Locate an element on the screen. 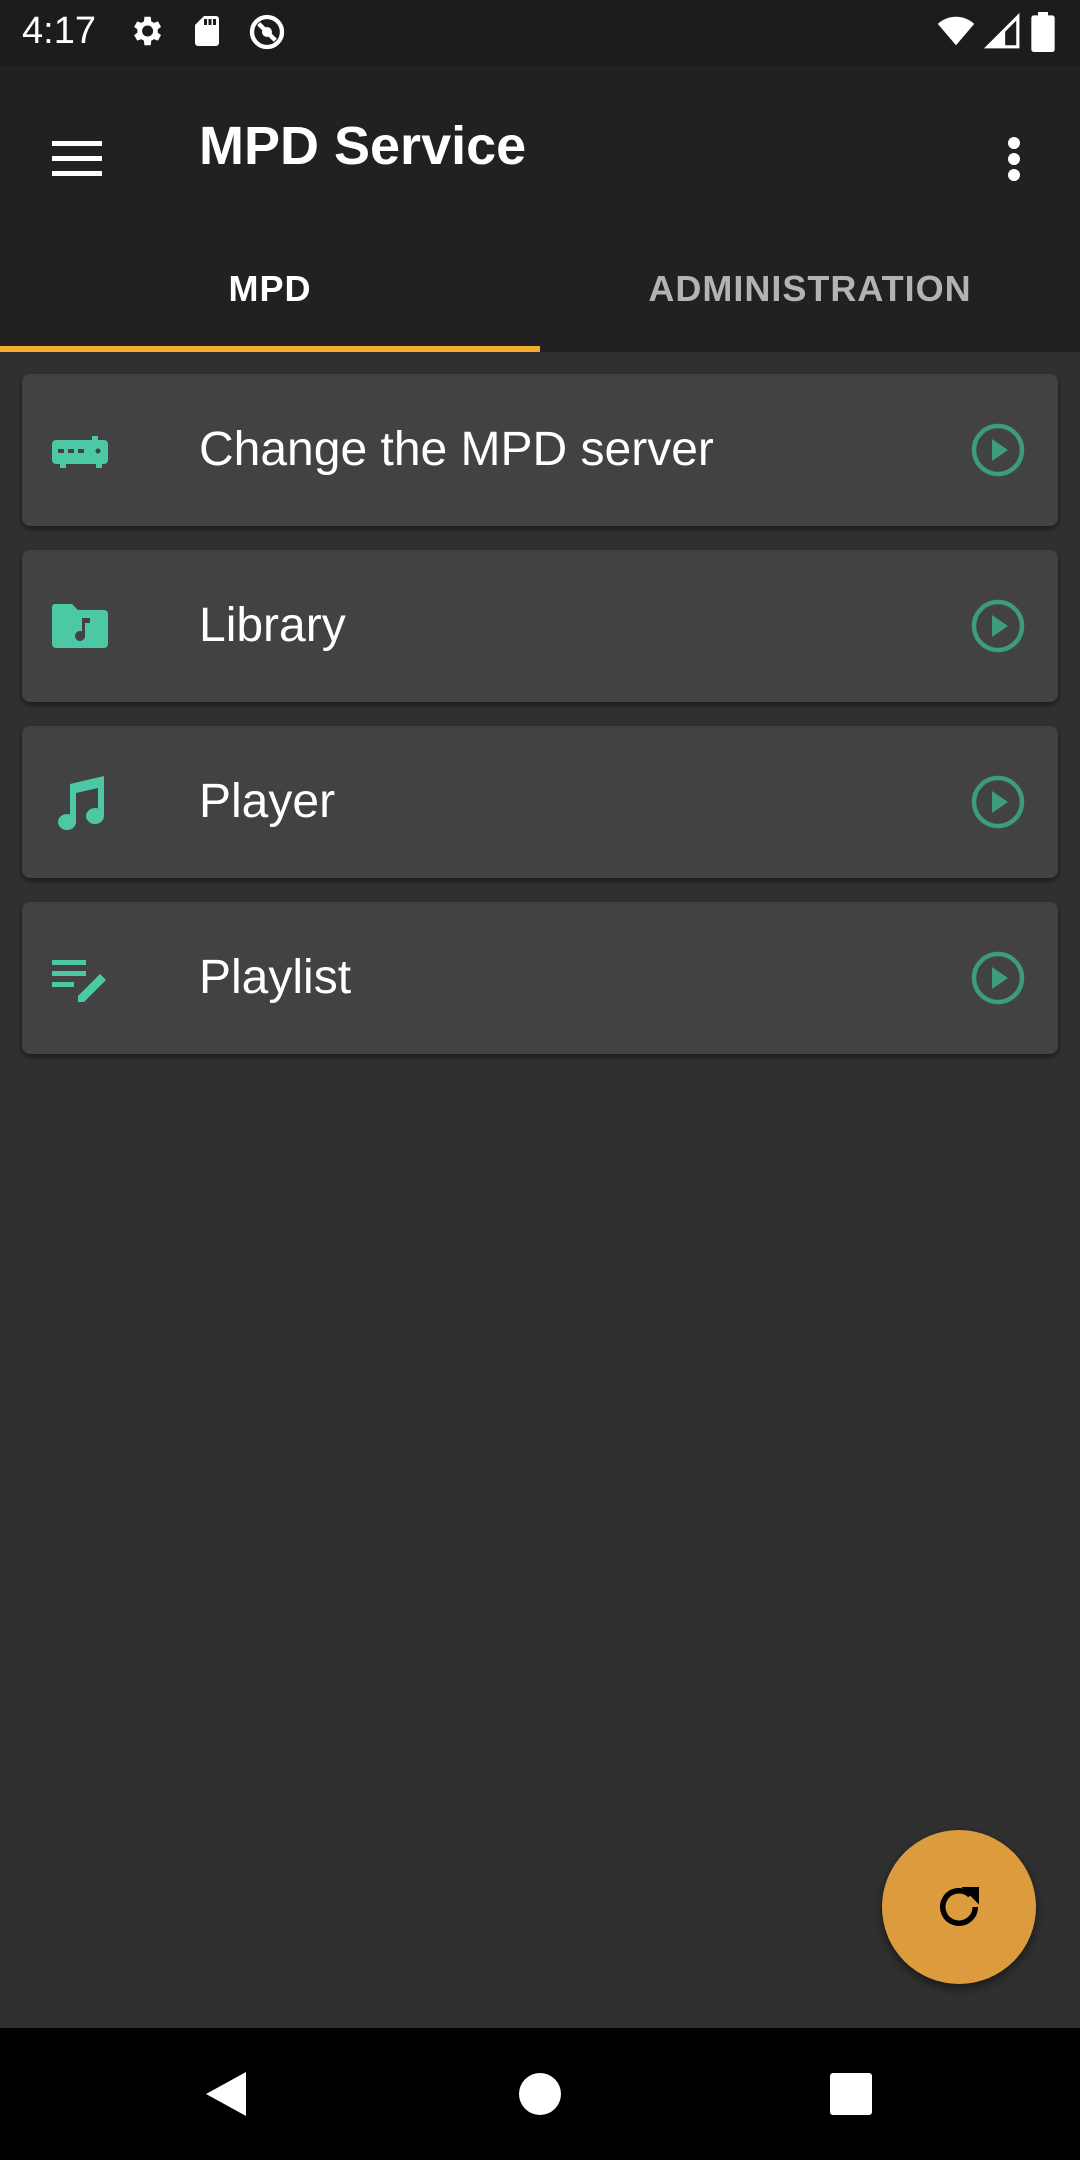 The height and width of the screenshot is (2160, 1080). list-item-label: Player is located at coordinates (267, 801).